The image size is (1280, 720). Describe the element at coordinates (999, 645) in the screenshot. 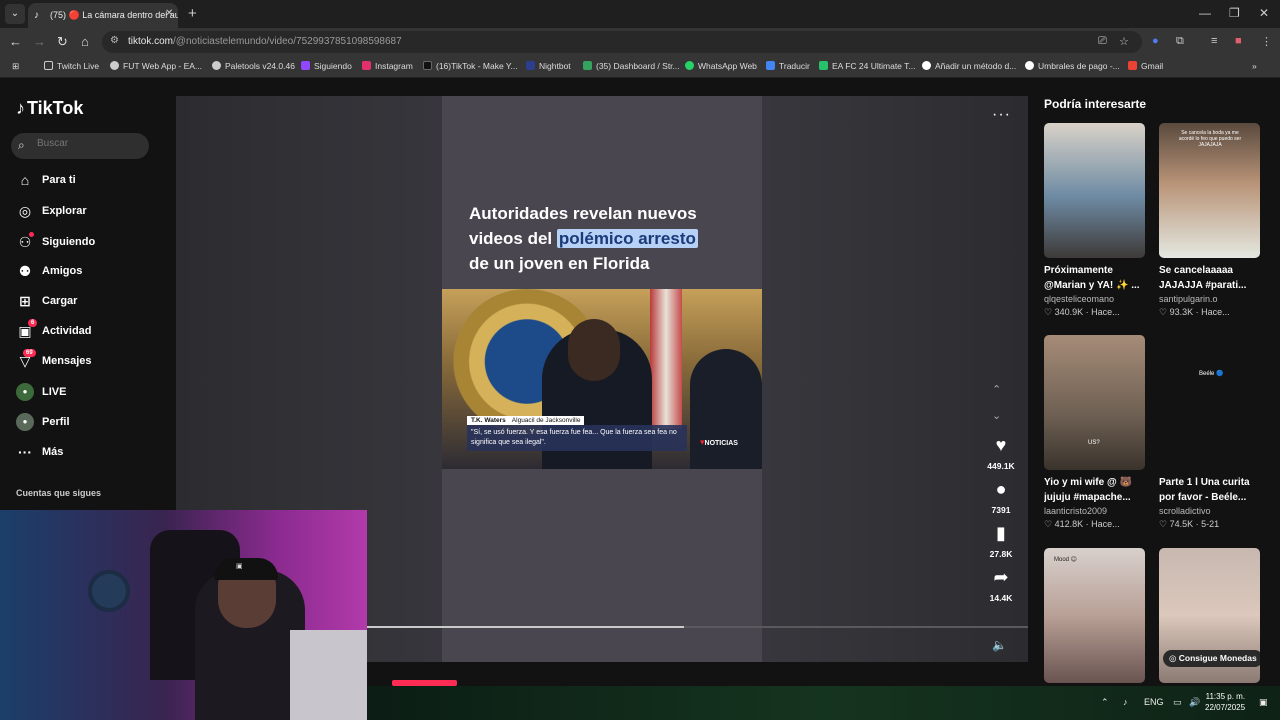

I see `volume-icon: 🔈` at that location.